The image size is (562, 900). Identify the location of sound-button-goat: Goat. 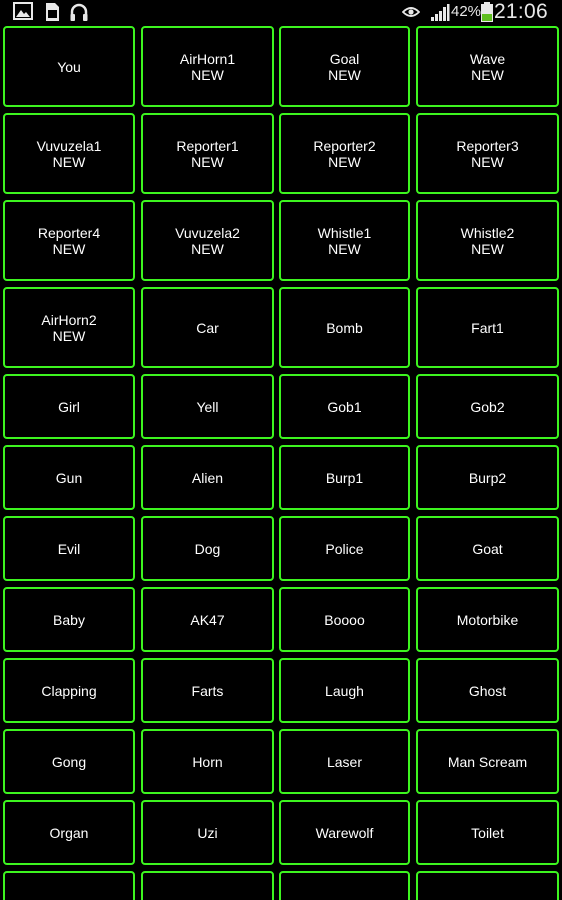
(487, 548).